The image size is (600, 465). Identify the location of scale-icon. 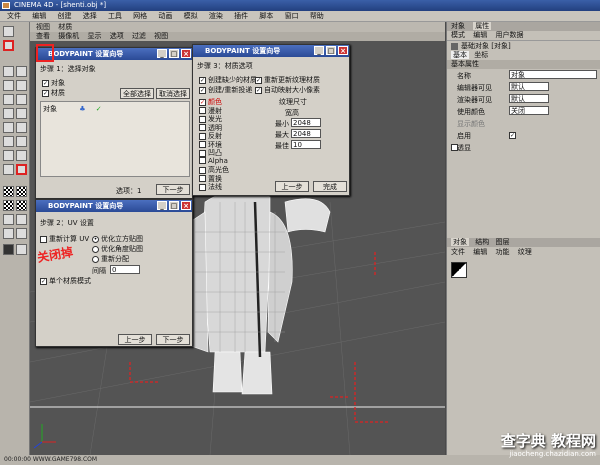
(21, 71).